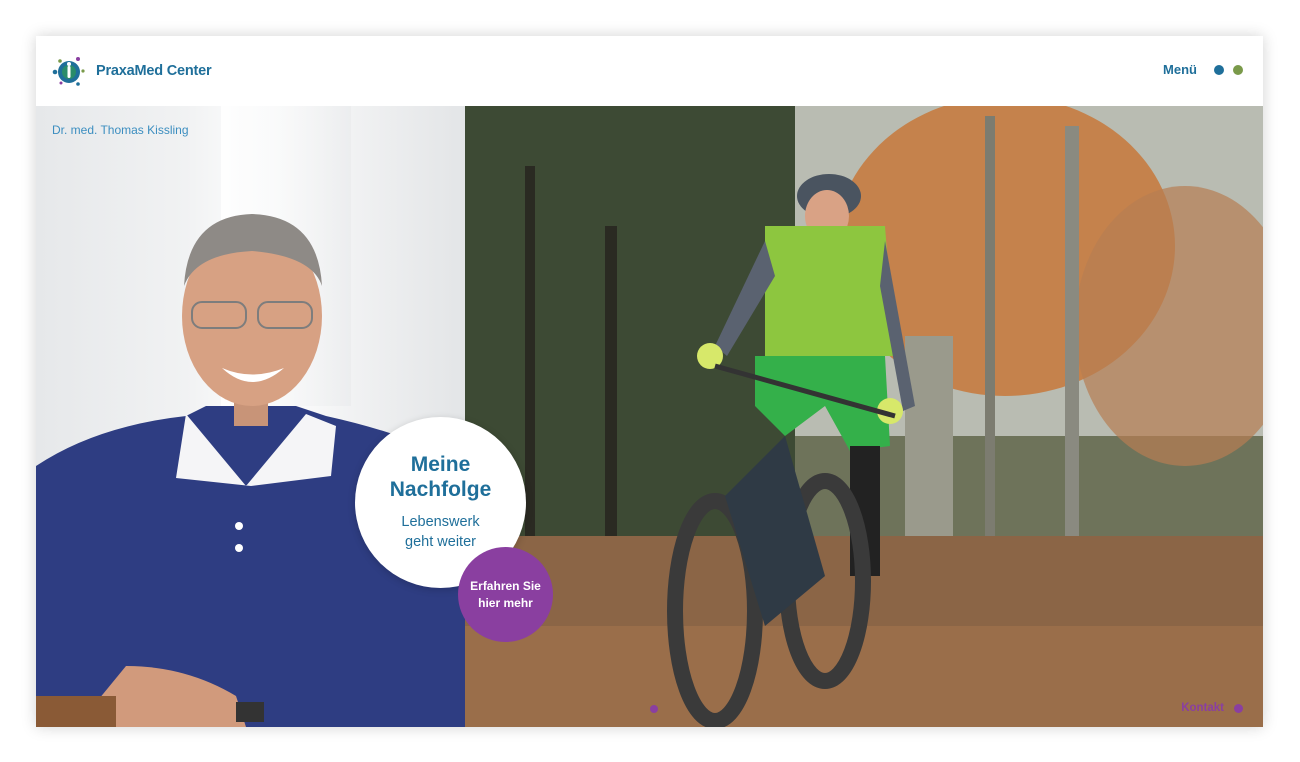 Image resolution: width=1300 pixels, height=762 pixels. Describe the element at coordinates (1180, 69) in the screenshot. I see `menu-label: Menü` at that location.